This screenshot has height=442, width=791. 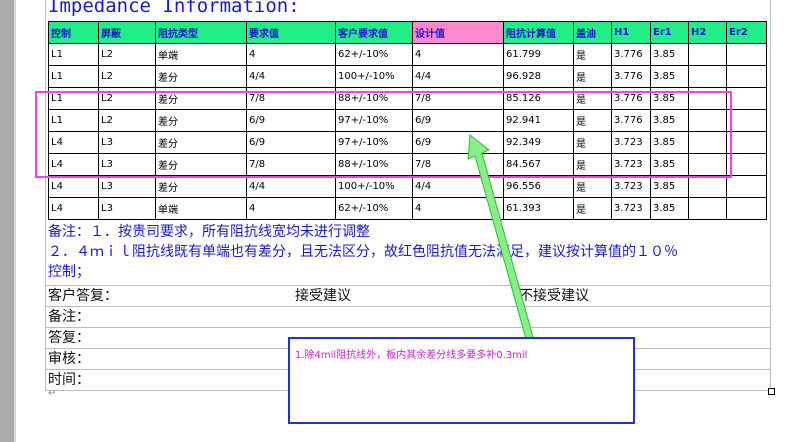 What do you see at coordinates (411, 355) in the screenshot?
I see `callout-text: 1.除4mil阻抗线外，板内其余差分线多要多补0.3mil` at bounding box center [411, 355].